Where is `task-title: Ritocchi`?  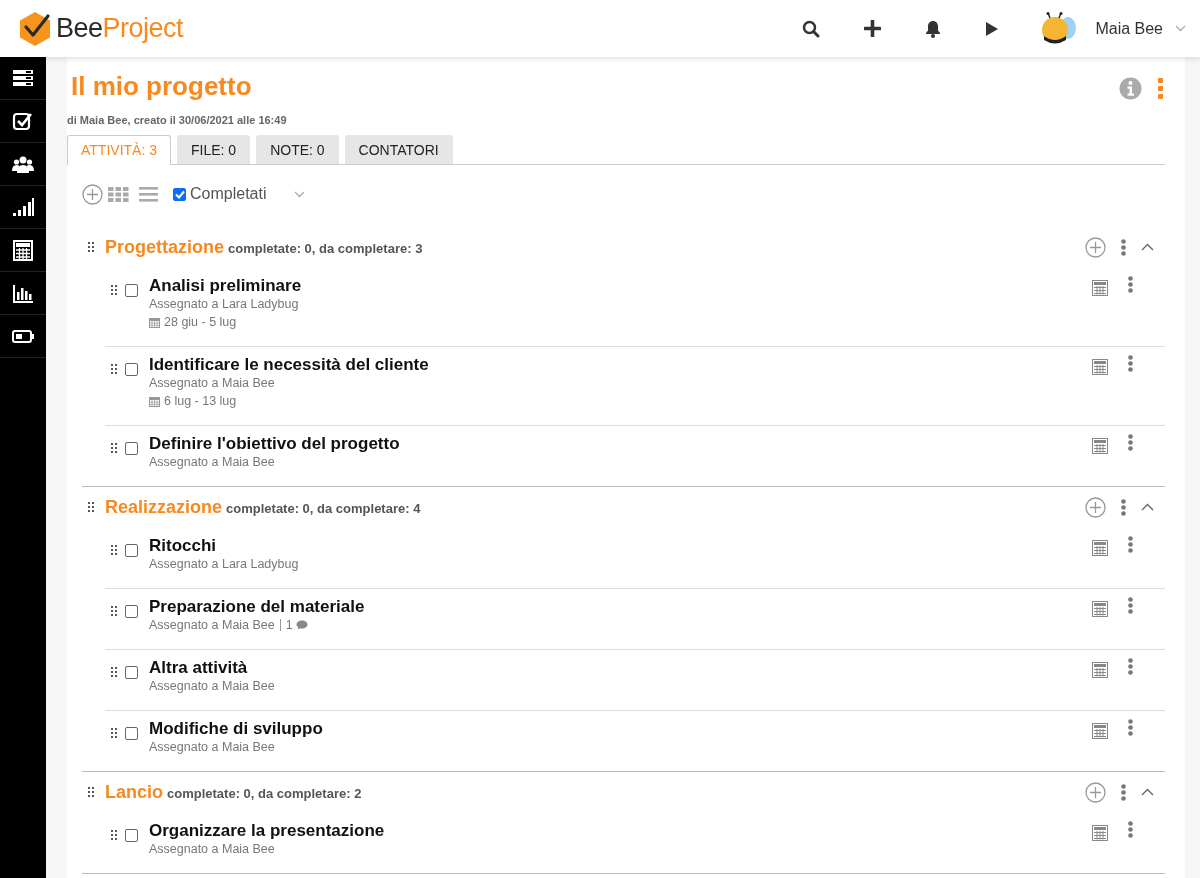
task-title: Ritocchi is located at coordinates (620, 546).